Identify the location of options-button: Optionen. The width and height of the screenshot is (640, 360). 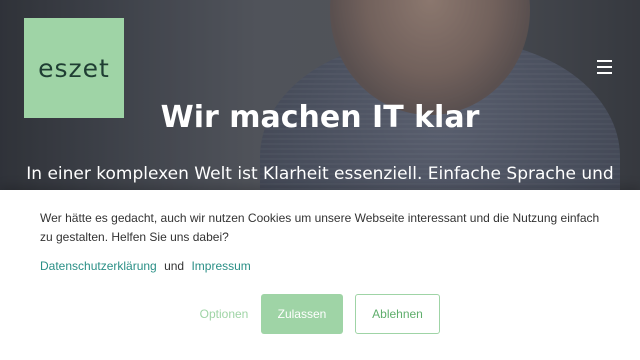
(224, 314).